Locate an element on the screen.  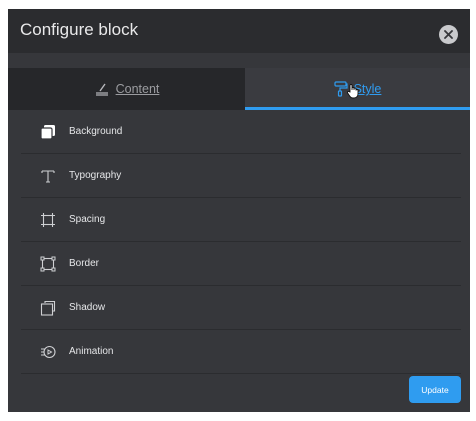
list-item-label: Spacing is located at coordinates (87, 219).